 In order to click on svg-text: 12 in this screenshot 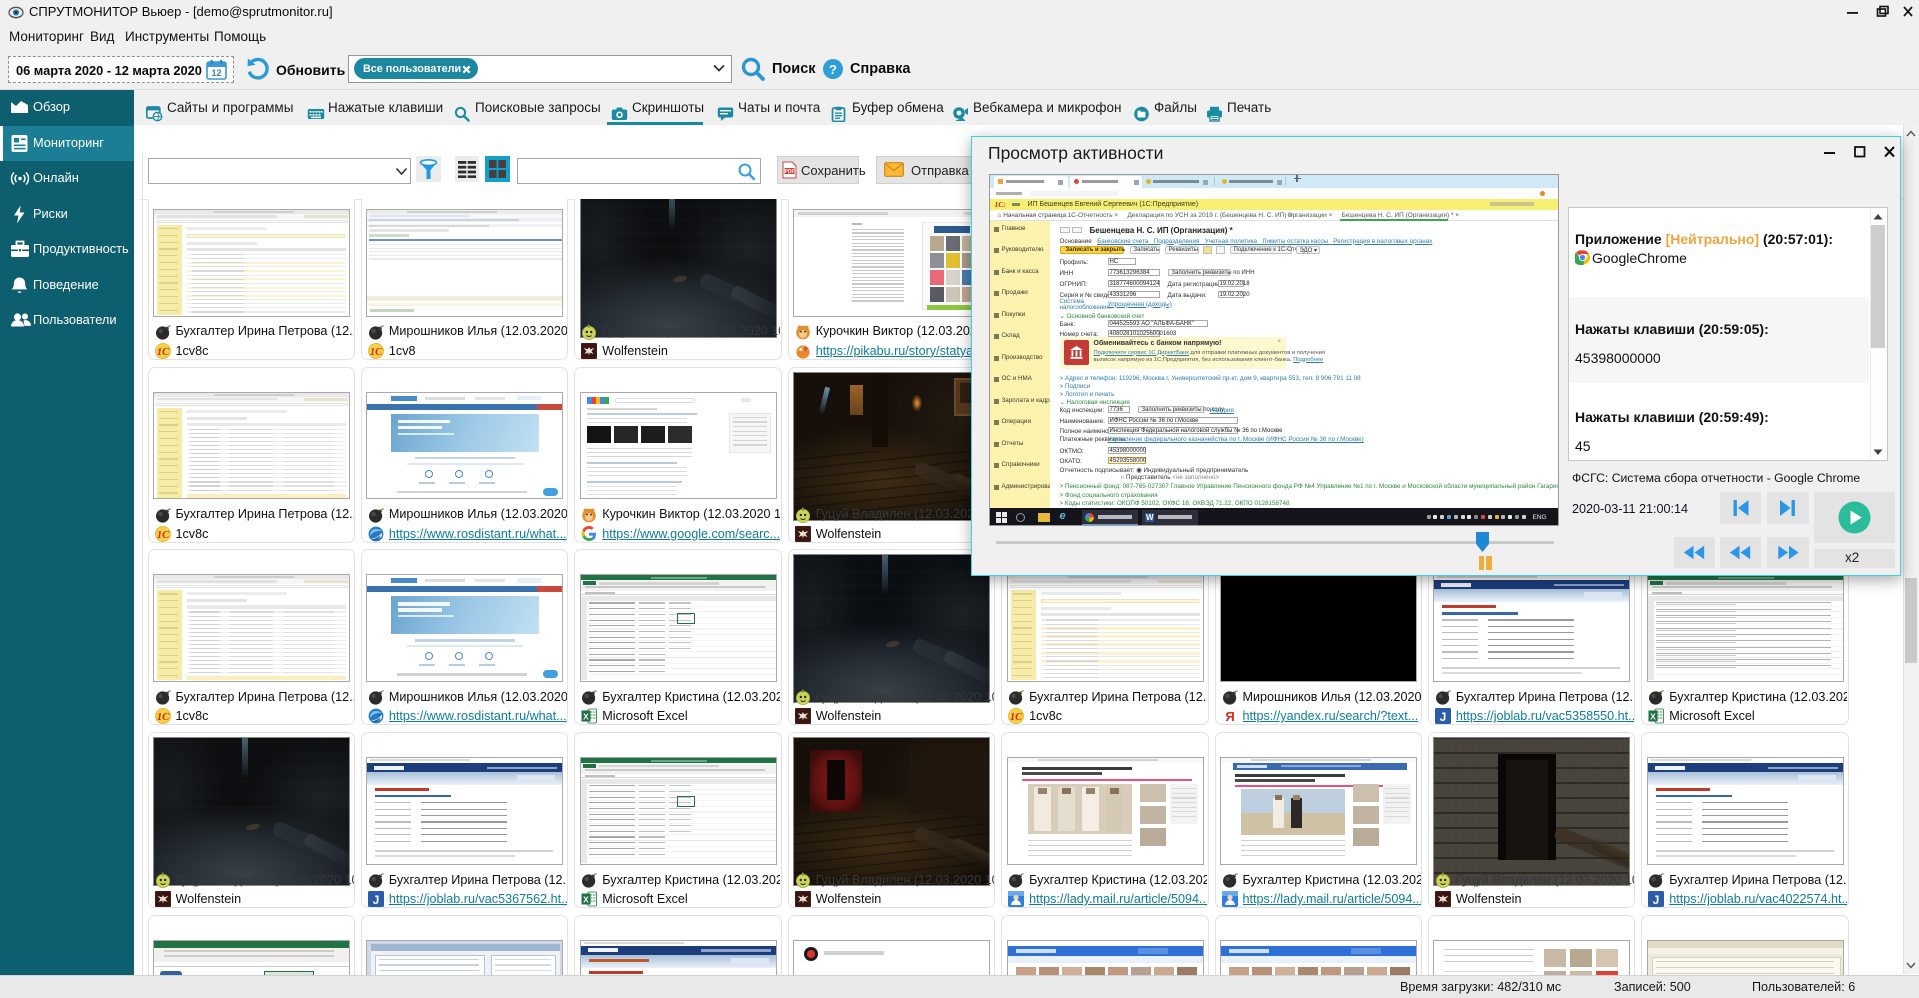, I will do `click(216, 73)`.